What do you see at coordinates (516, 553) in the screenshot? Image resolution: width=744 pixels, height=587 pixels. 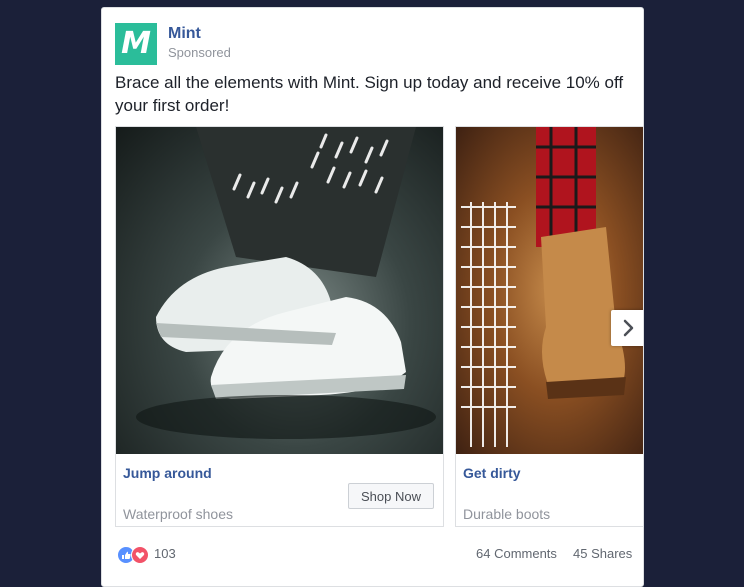 I see `comments-count-link: 64 Comments` at bounding box center [516, 553].